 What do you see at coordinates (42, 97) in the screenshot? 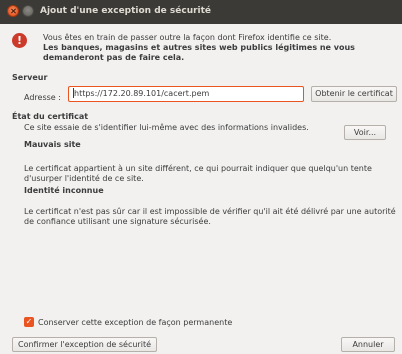
I see `address-label: Adresse :` at bounding box center [42, 97].